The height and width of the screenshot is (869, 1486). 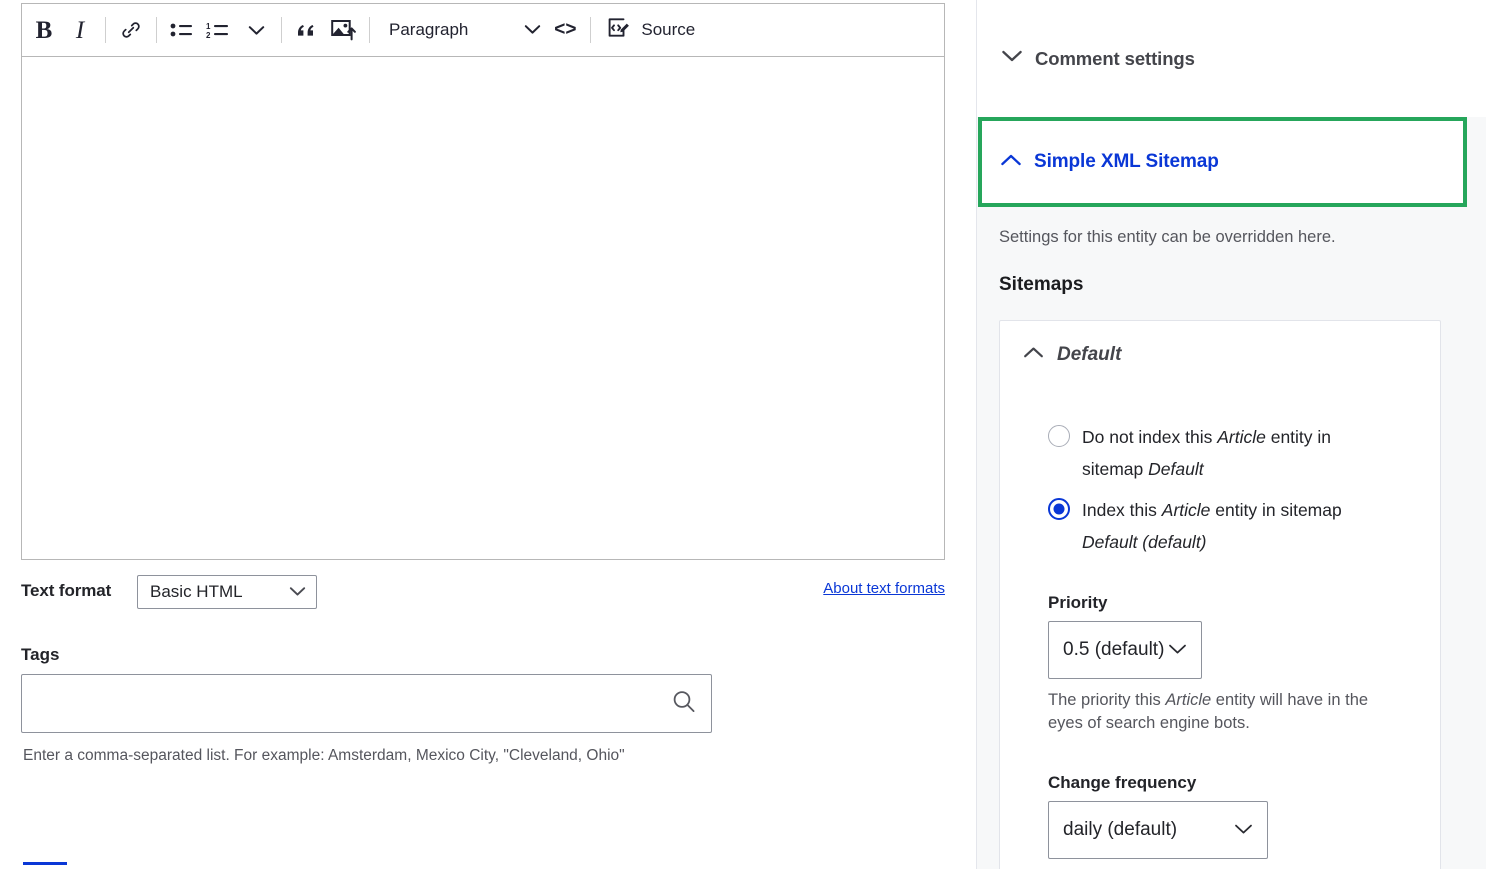 I want to click on numbered-list-icon: 1 2, so click(x=219, y=30).